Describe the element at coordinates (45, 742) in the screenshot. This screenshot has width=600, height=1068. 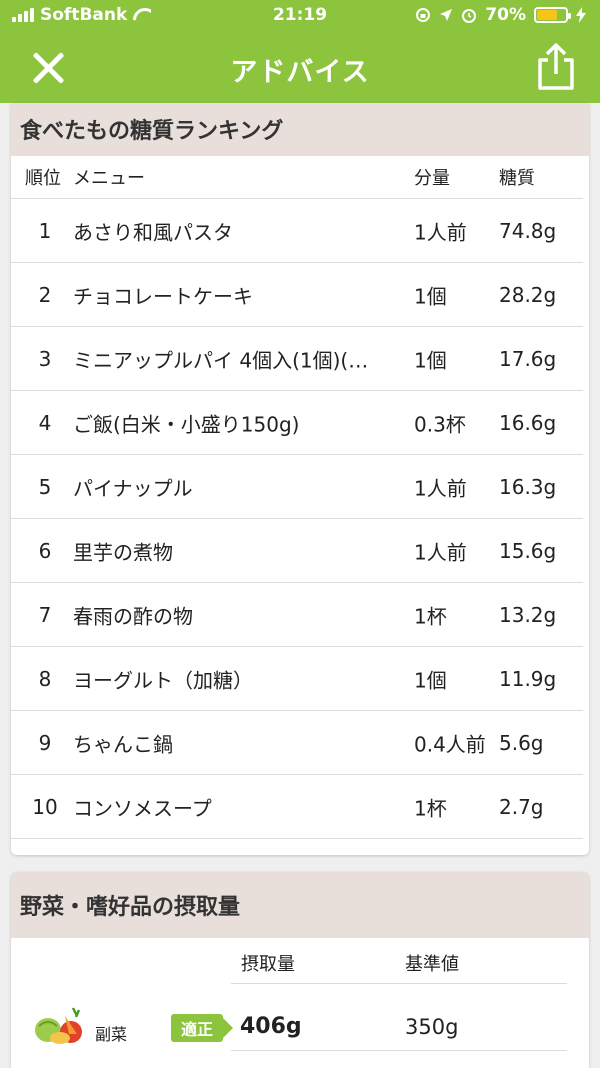
I see `row-rank: 9` at that location.